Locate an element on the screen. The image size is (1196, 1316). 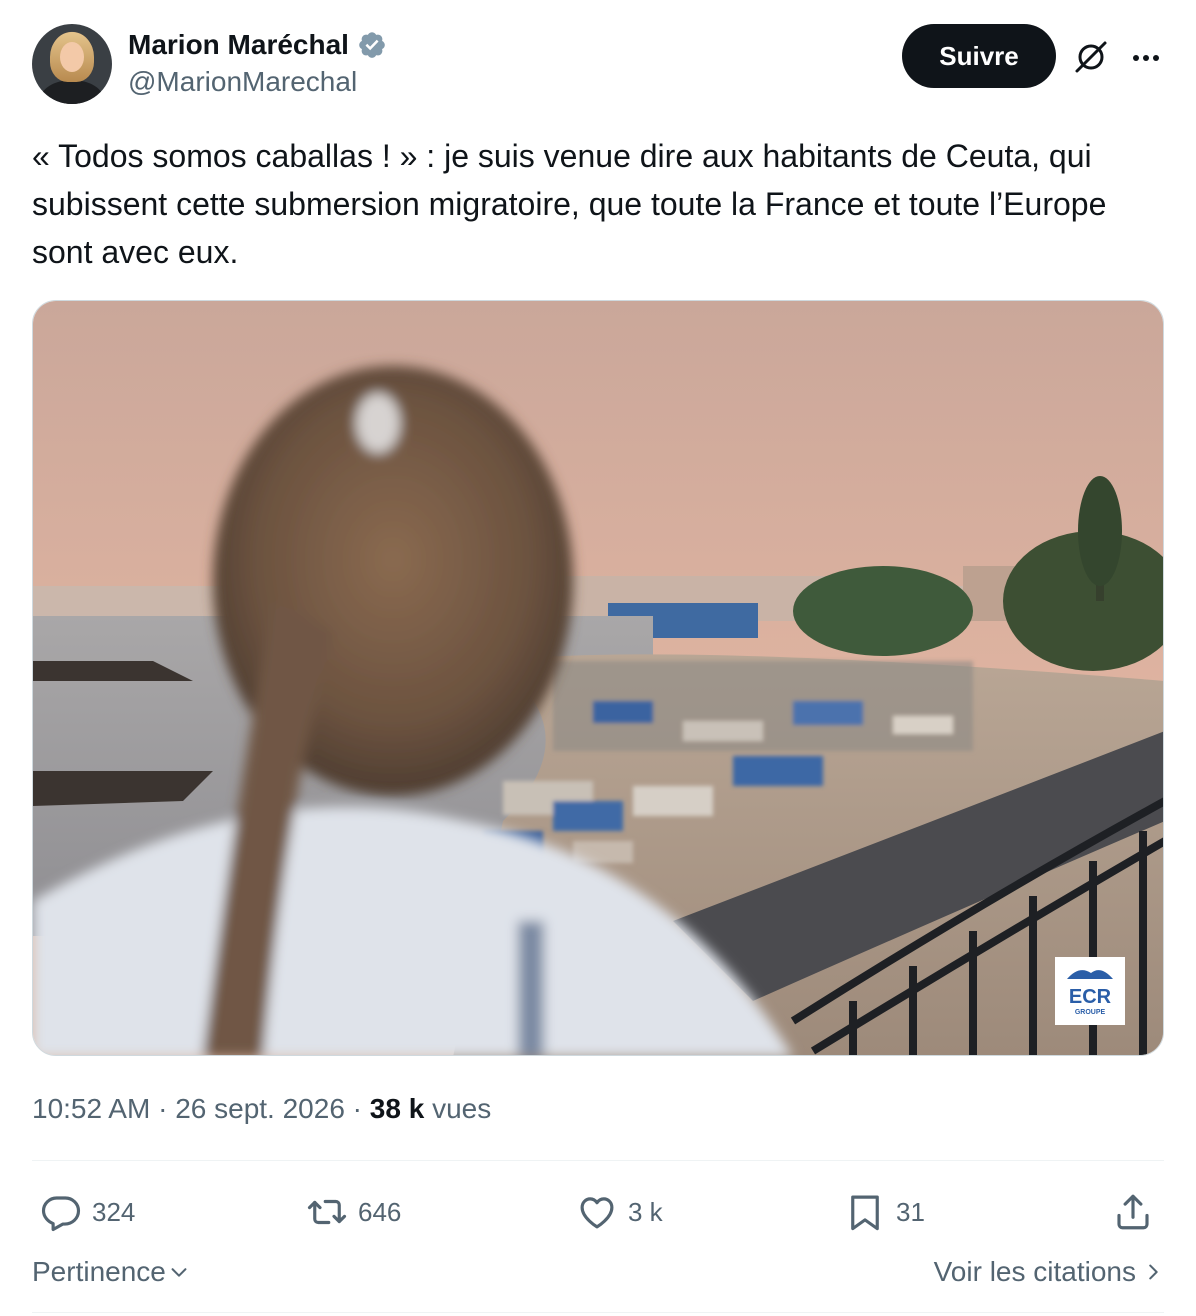
views-count: 38 k is located at coordinates (397, 1108).